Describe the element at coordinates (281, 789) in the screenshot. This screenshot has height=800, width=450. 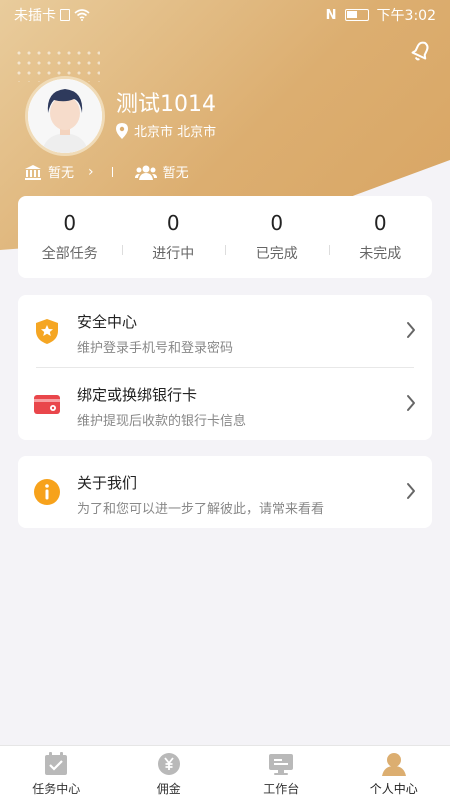
I see `tab-label: 工作台` at that location.